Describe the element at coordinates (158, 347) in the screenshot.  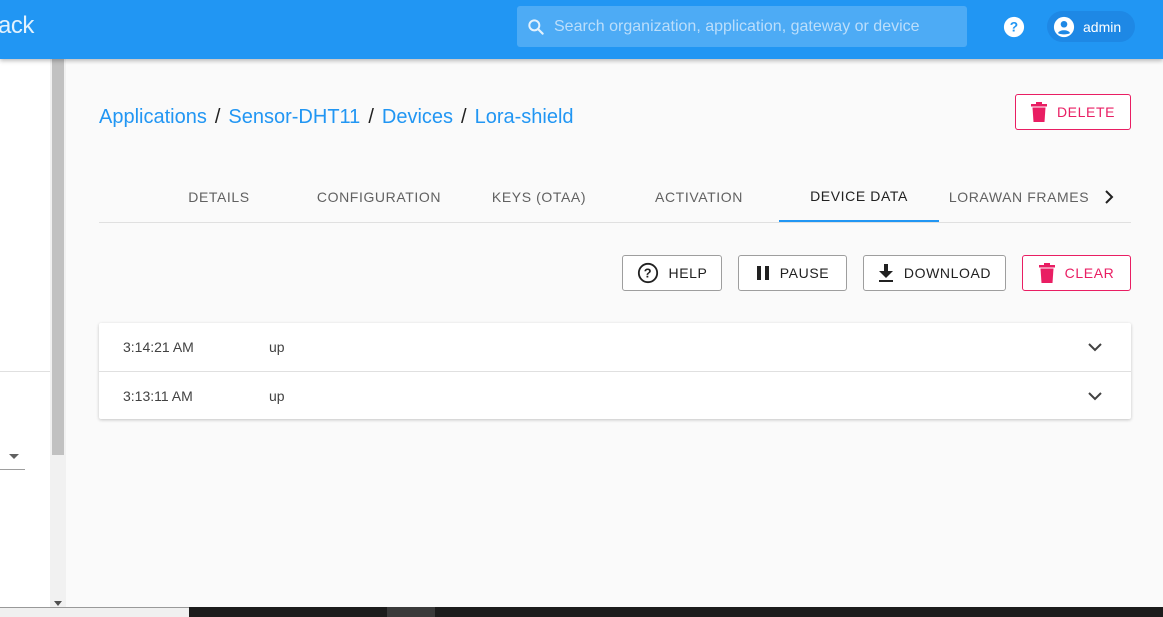
I see `event-time: 3:14:21 AM` at that location.